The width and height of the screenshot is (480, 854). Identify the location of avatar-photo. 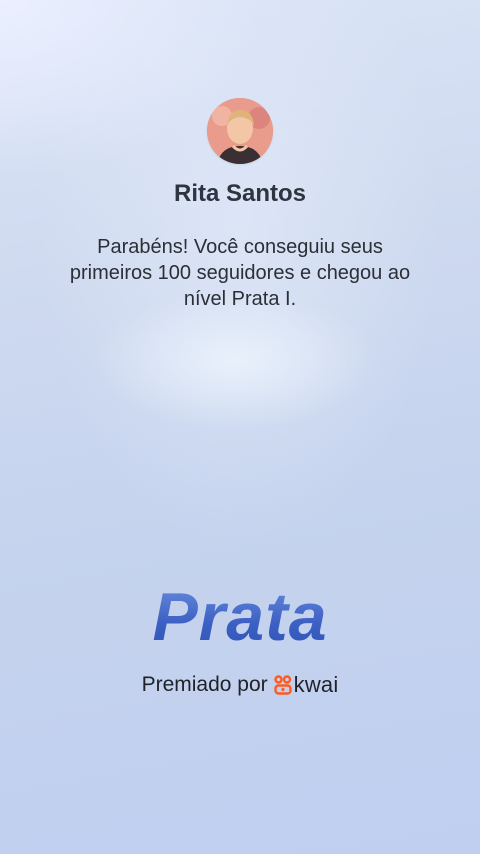
(240, 131).